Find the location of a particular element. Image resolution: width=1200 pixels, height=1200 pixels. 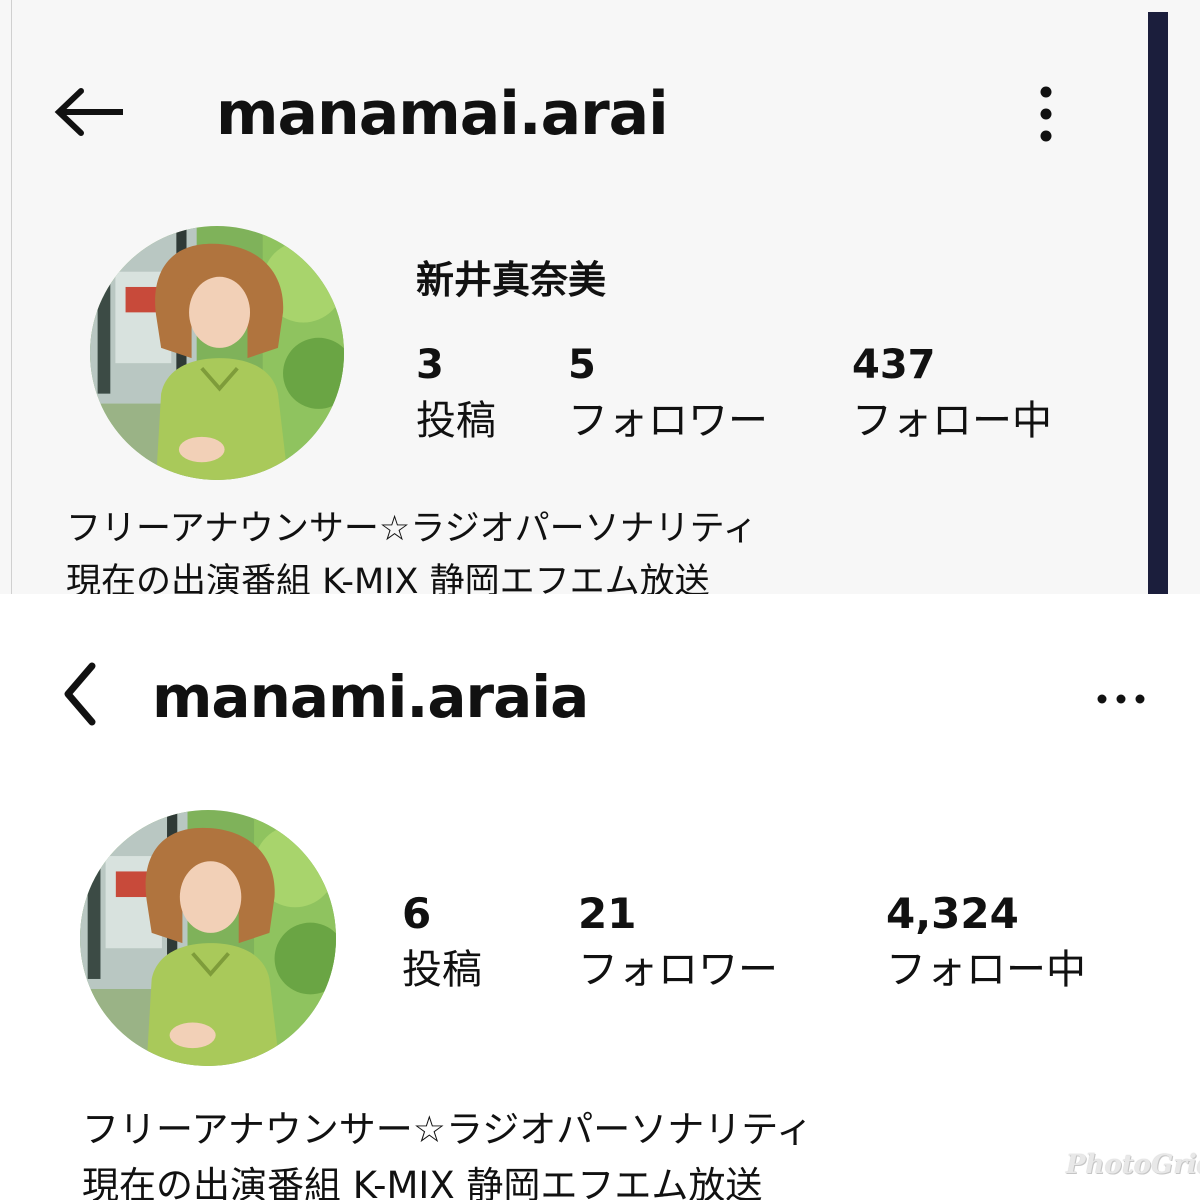

more-horizontal-icon is located at coordinates (1121, 699).